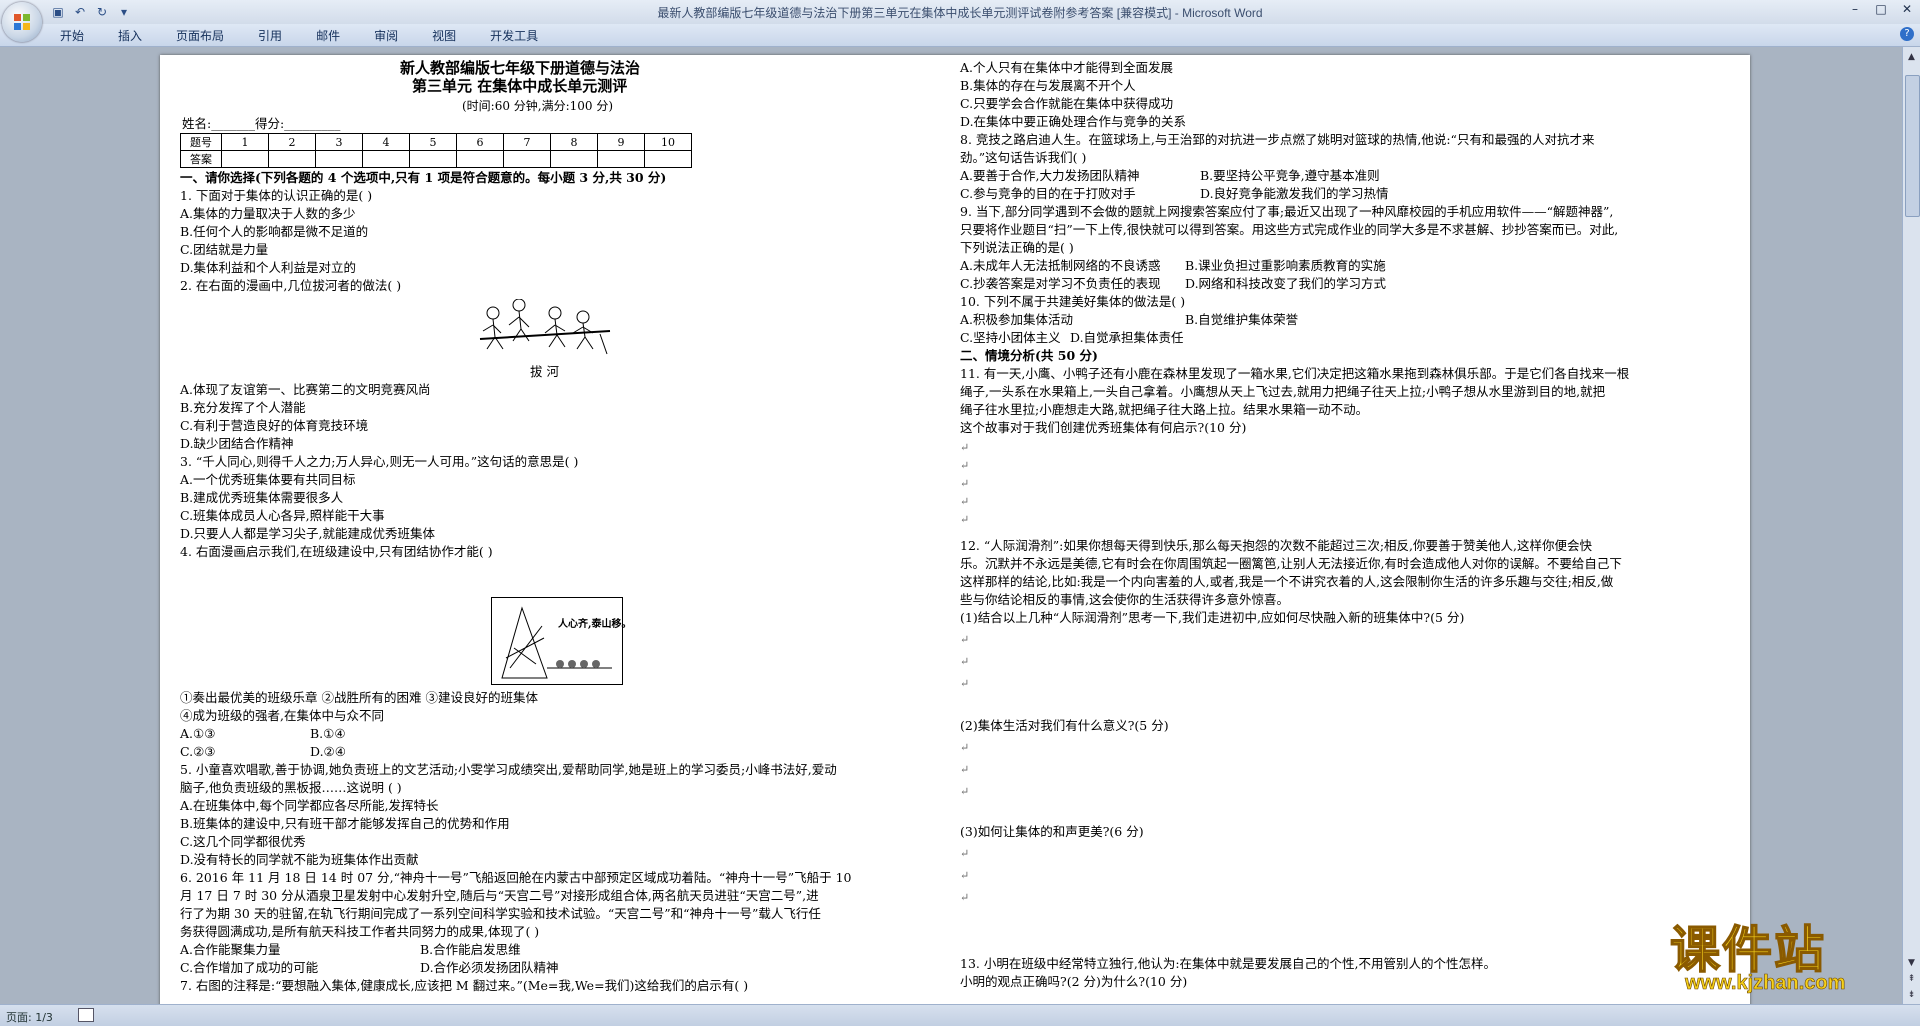 The width and height of the screenshot is (1920, 1026). I want to click on tab-view: 视图, so click(444, 35).